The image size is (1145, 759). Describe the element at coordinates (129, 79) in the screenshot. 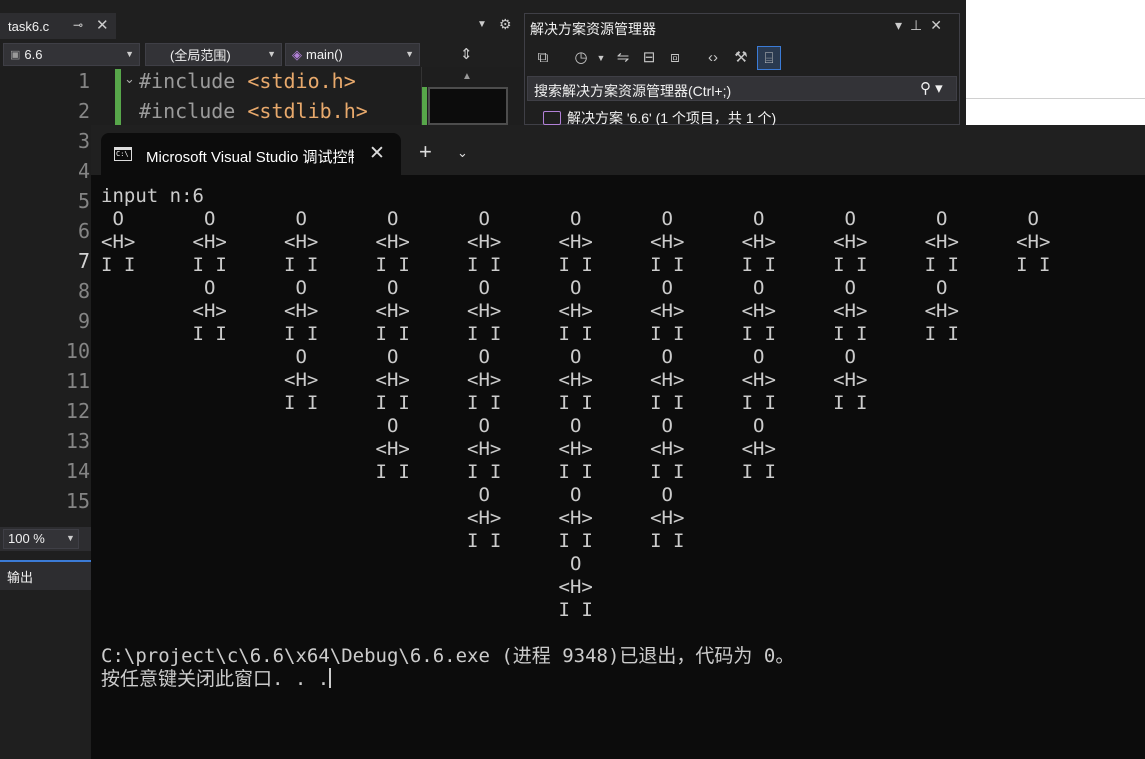

I see `collapse-icon: ⌄` at that location.